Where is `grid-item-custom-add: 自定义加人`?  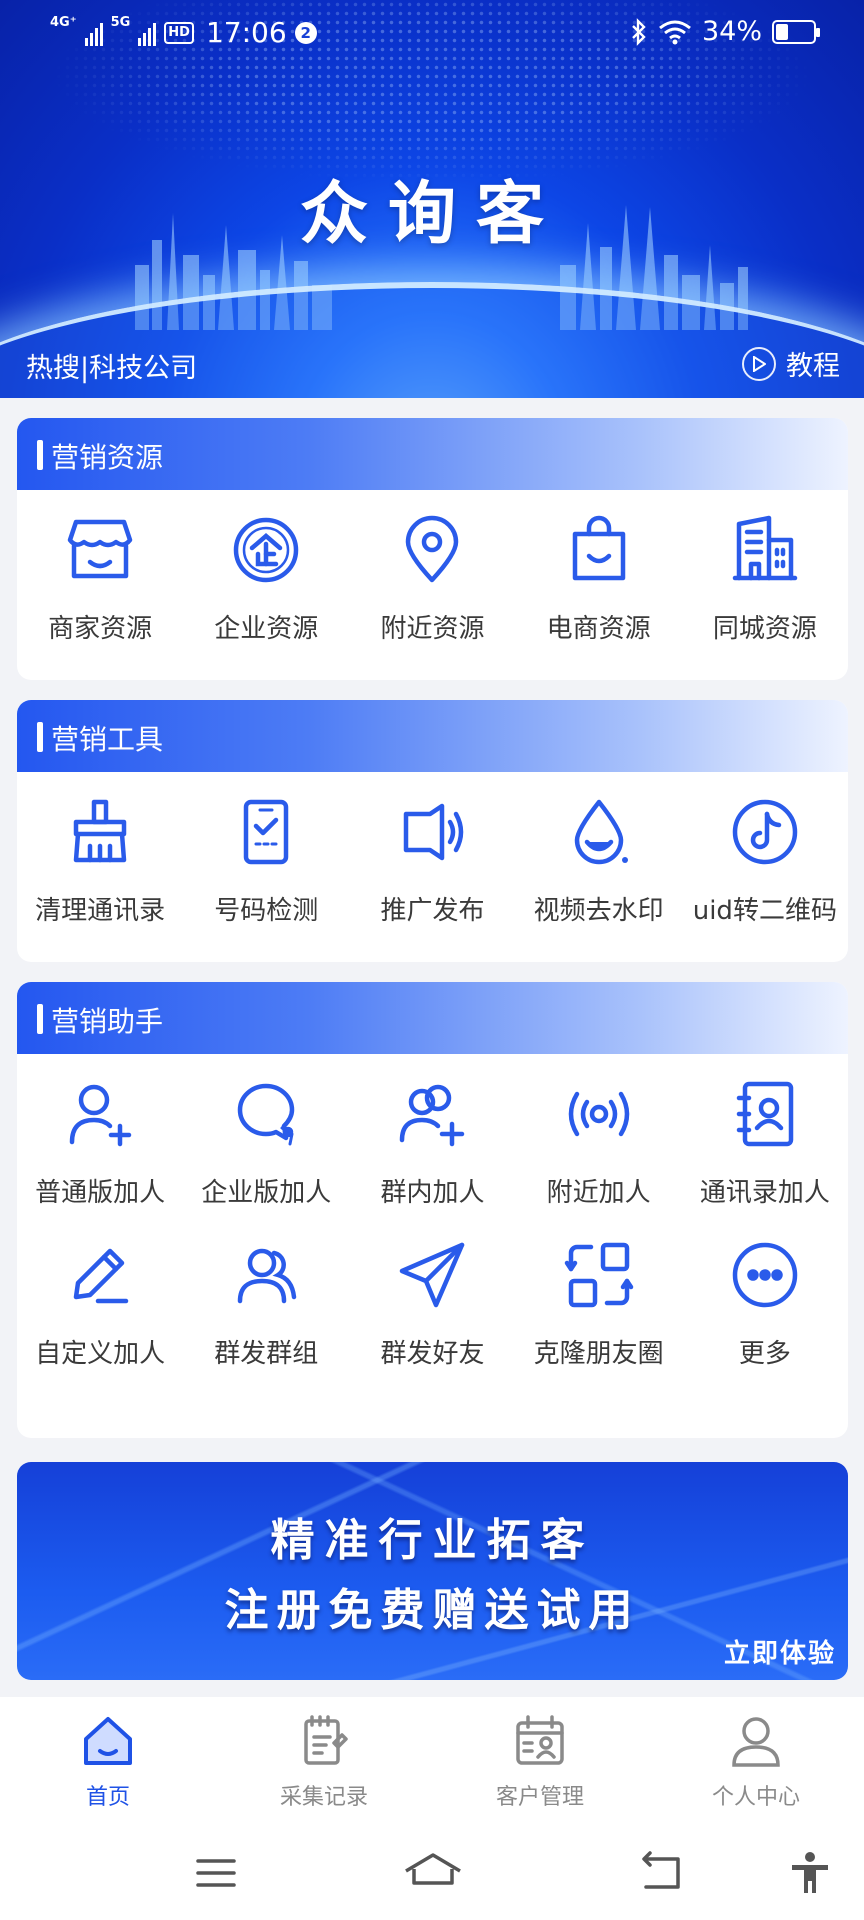 grid-item-custom-add: 自定义加人 is located at coordinates (100, 1289).